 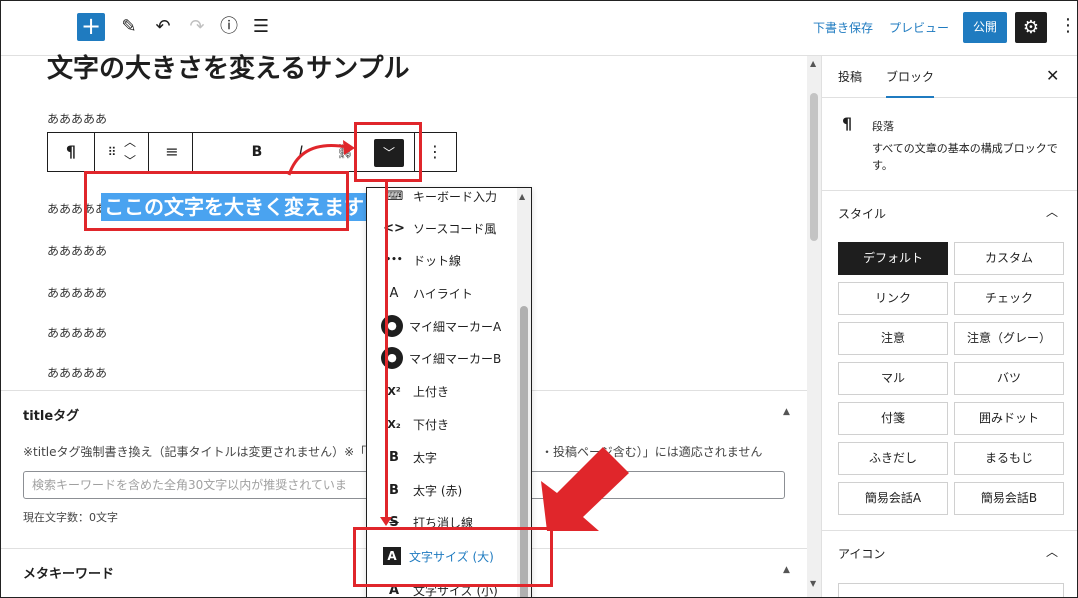 What do you see at coordinates (442, 200) in the screenshot?
I see `dropdown-item: ⌨ キーボード入力` at bounding box center [442, 200].